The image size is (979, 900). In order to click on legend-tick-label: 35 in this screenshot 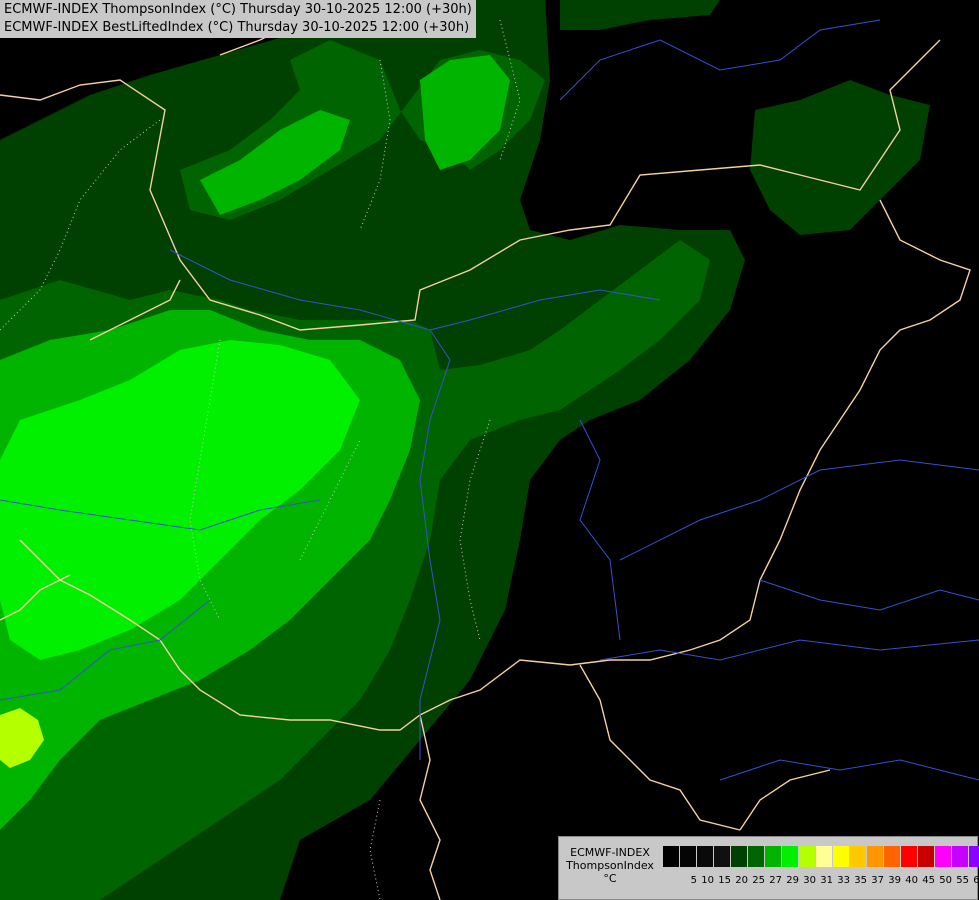, I will do `click(860, 880)`.